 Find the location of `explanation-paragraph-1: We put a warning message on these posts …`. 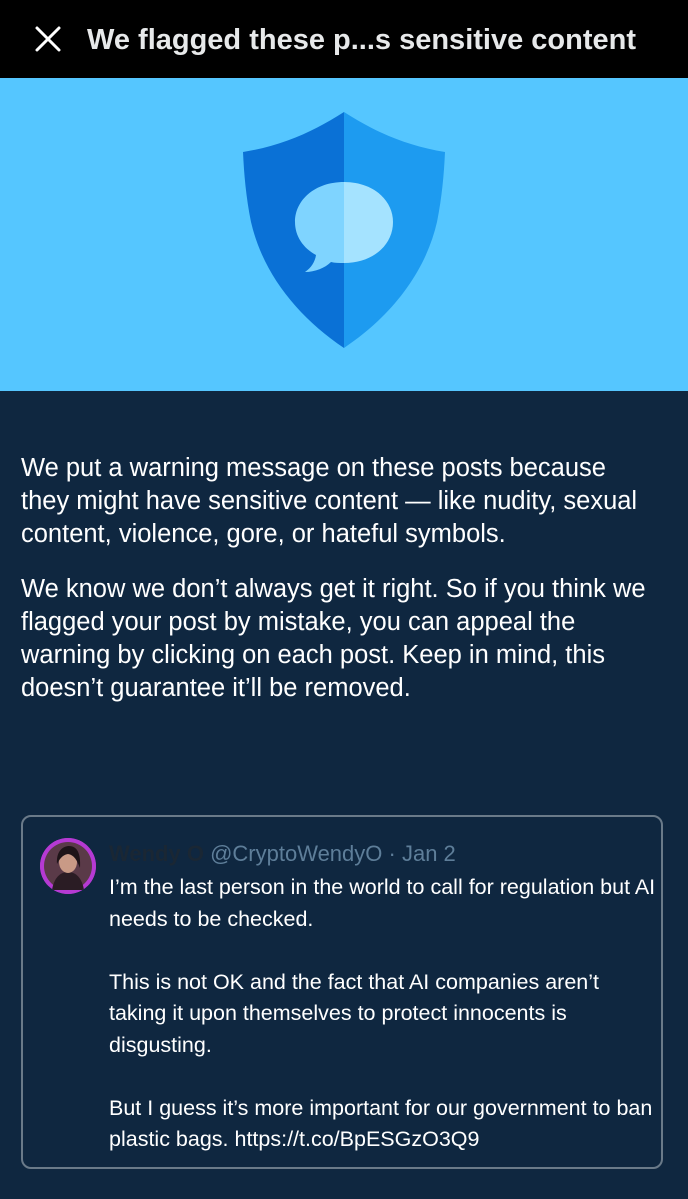

explanation-paragraph-1: We put a warning message on these posts … is located at coordinates (329, 501).